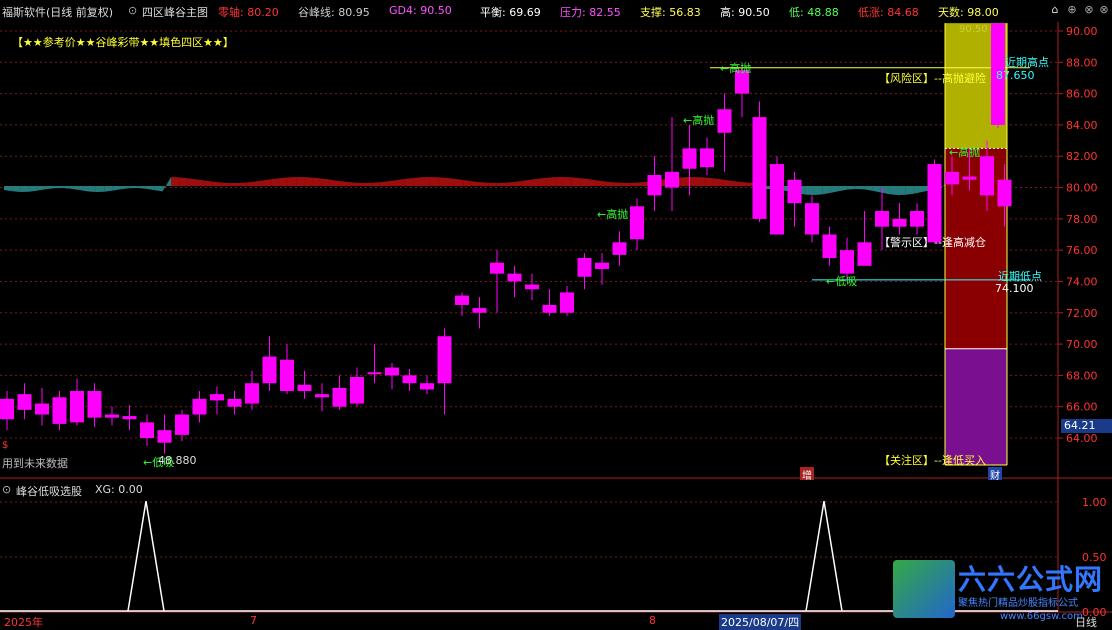 This screenshot has width=1112, height=630. Describe the element at coordinates (613, 214) in the screenshot. I see `sell-signal-3: ←高抛` at that location.